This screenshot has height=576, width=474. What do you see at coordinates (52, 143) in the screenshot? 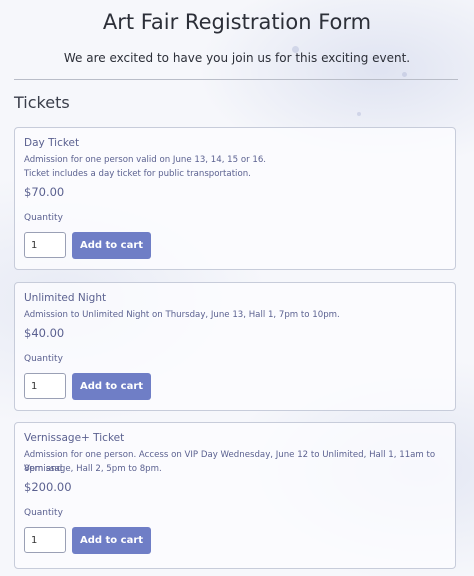
I see `ticket-name: Day Ticket` at bounding box center [52, 143].